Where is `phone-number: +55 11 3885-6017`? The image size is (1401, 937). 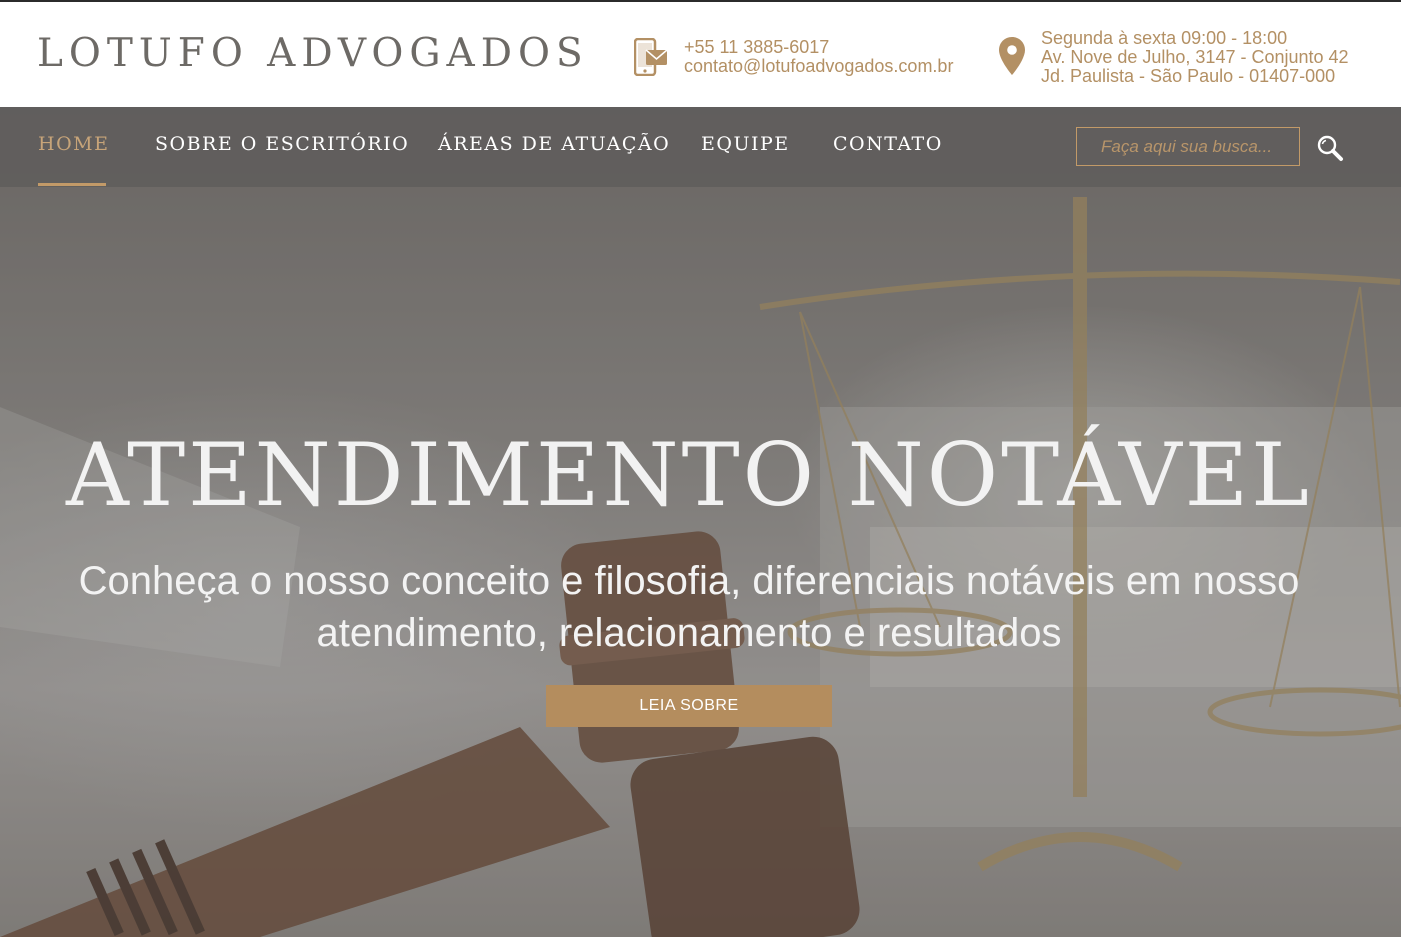 phone-number: +55 11 3885-6017 is located at coordinates (818, 47).